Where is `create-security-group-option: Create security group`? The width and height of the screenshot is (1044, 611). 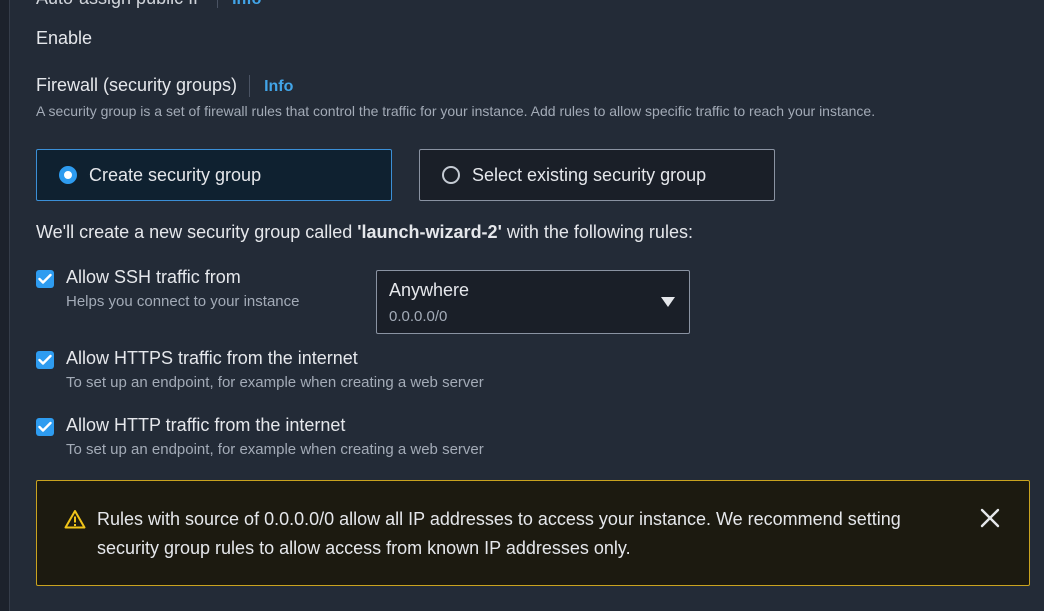 create-security-group-option: Create security group is located at coordinates (214, 175).